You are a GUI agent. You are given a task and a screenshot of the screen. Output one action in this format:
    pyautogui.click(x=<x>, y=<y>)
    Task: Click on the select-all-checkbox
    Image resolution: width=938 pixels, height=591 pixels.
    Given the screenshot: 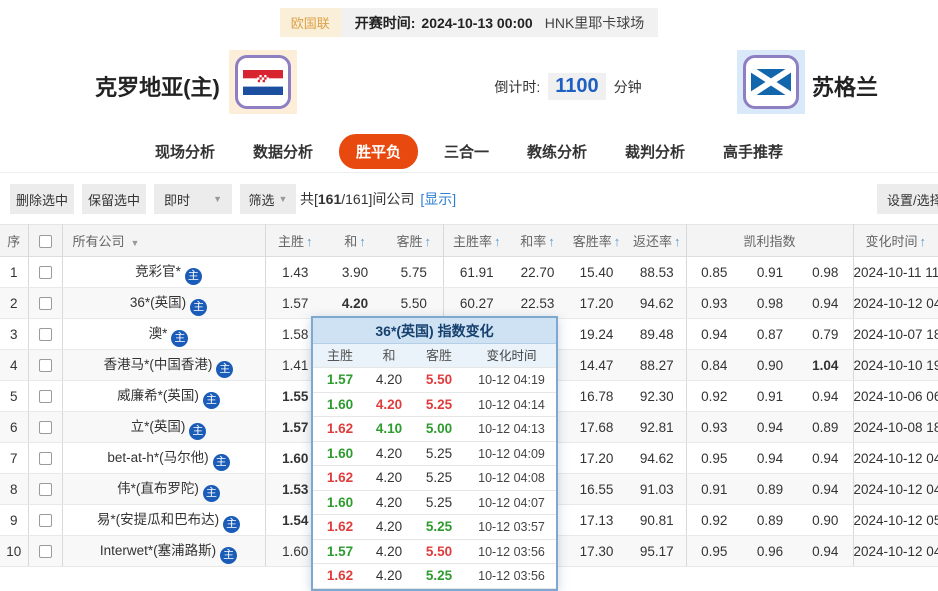 What is the action you would take?
    pyautogui.click(x=45, y=242)
    